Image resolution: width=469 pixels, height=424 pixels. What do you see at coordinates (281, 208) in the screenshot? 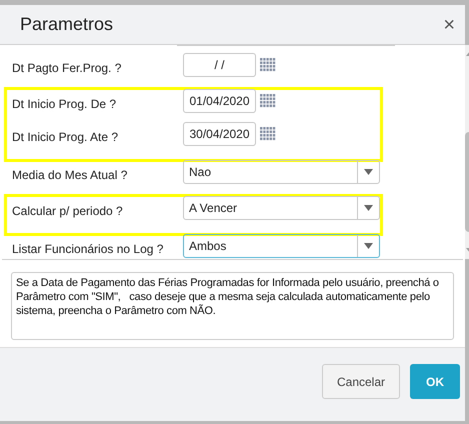
I see `dropdown: A Vencer` at bounding box center [281, 208].